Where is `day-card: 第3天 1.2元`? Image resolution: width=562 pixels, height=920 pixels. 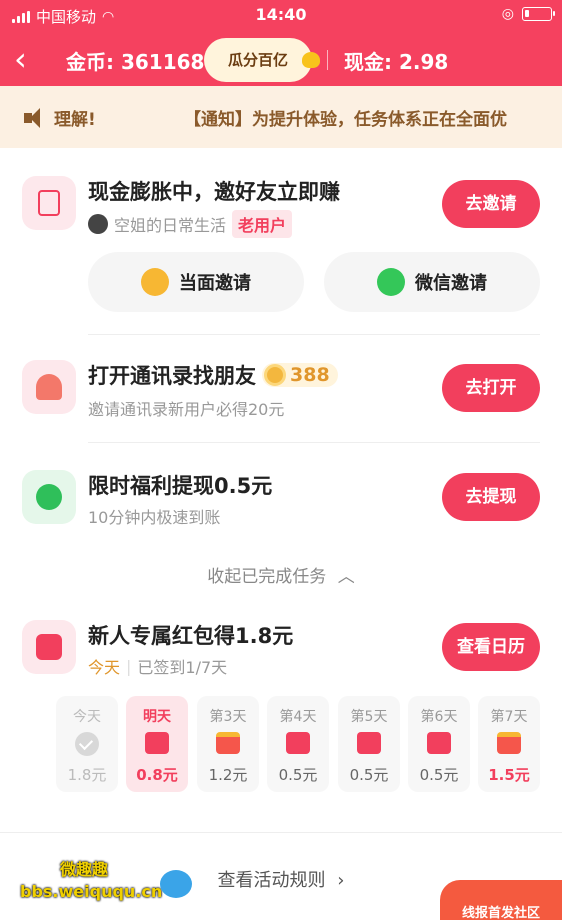
day-card: 第3天 1.2元 is located at coordinates (228, 744).